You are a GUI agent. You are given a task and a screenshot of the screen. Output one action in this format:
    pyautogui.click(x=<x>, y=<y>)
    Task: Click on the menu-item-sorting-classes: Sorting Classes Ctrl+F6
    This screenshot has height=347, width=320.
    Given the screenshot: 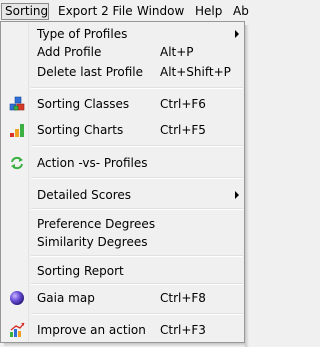 What is the action you would take?
    pyautogui.click(x=123, y=104)
    